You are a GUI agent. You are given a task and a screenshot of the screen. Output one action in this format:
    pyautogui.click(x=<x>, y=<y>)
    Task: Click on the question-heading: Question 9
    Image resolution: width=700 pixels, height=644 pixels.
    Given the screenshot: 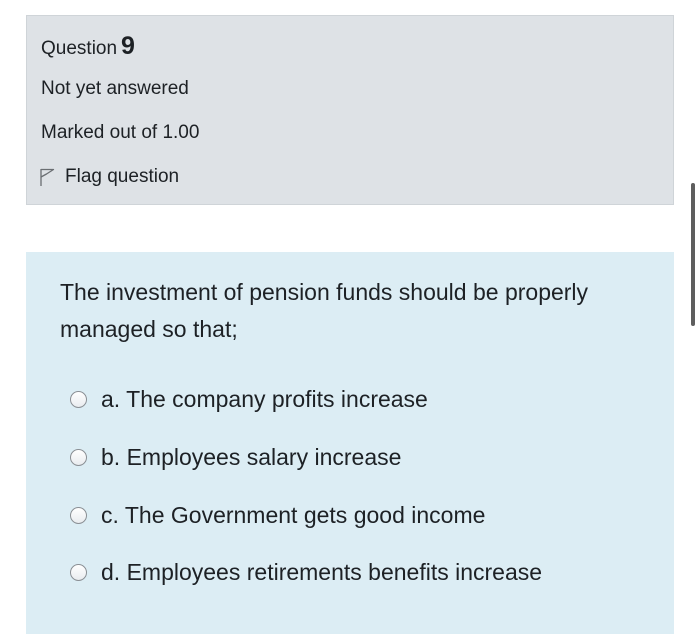 What is the action you would take?
    pyautogui.click(x=88, y=46)
    